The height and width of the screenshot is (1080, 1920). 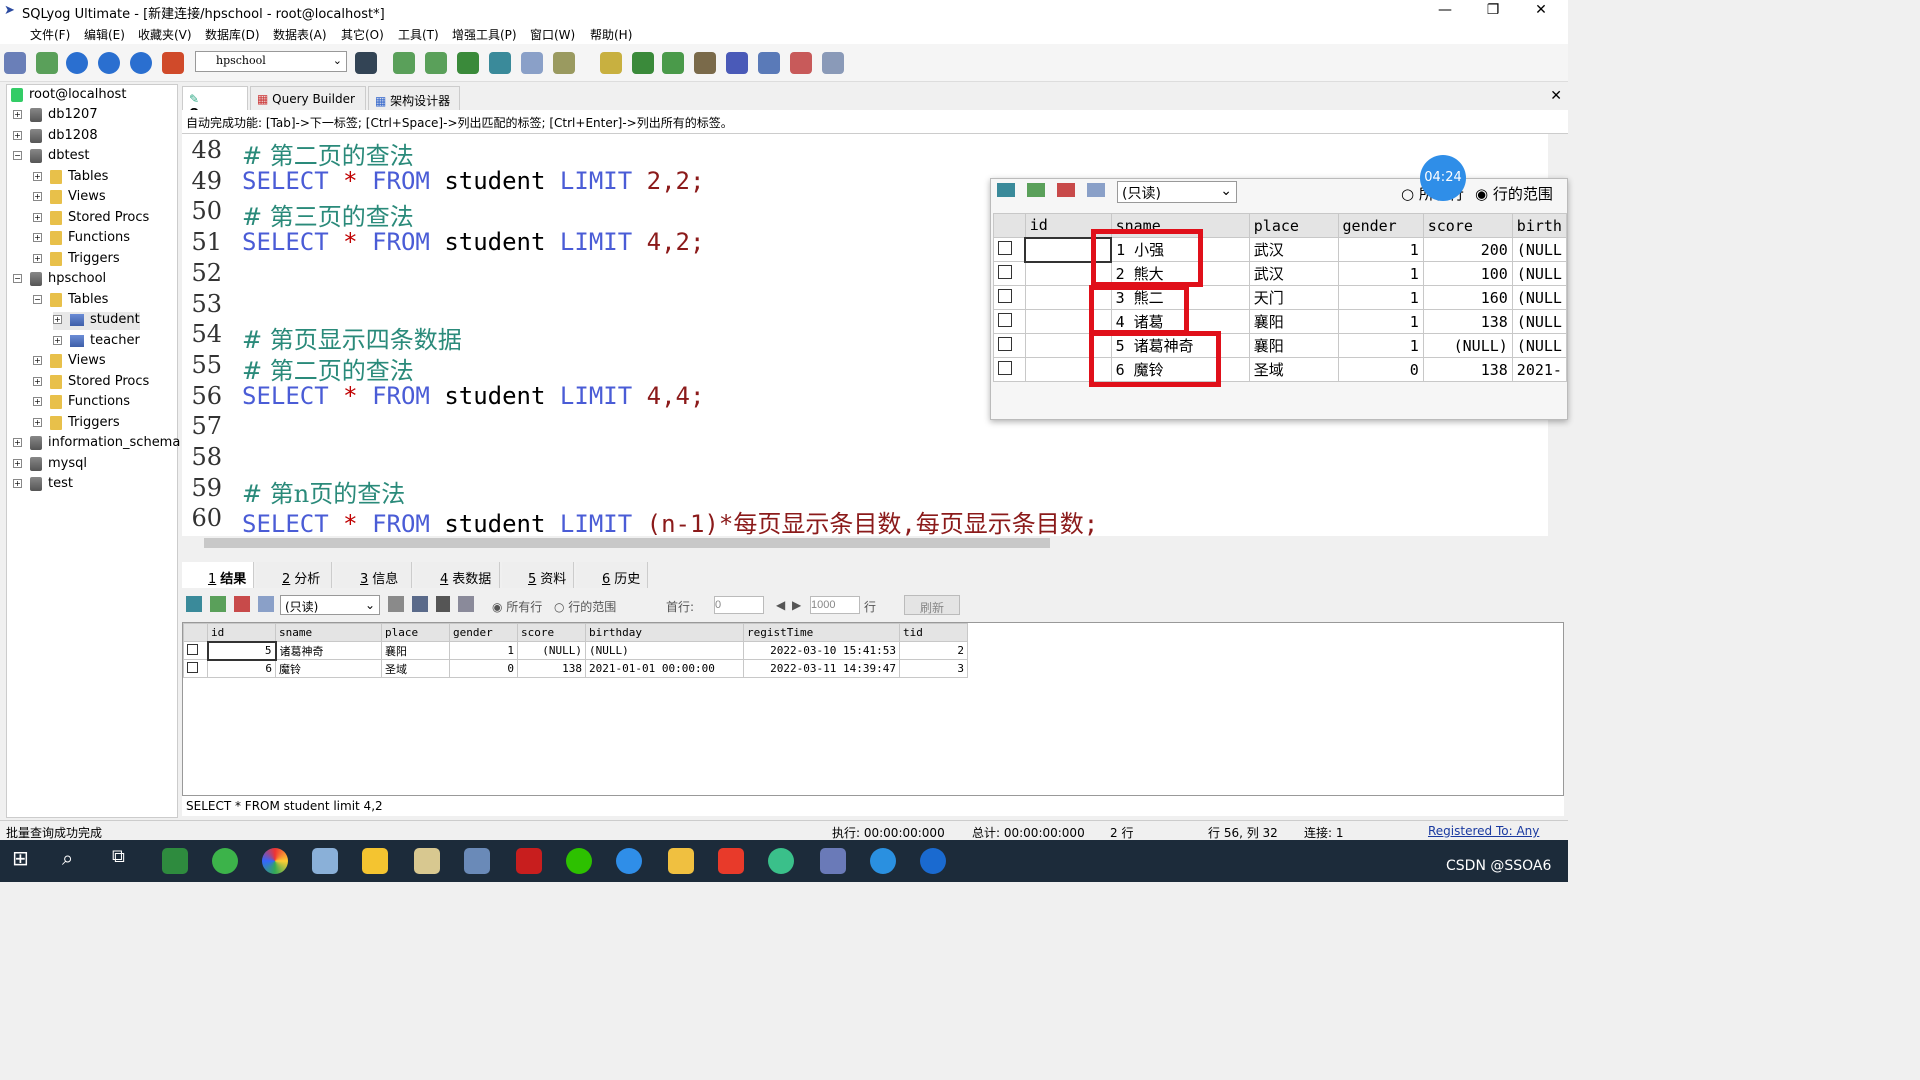 I want to click on header-cell: sname, so click(x=328, y=632).